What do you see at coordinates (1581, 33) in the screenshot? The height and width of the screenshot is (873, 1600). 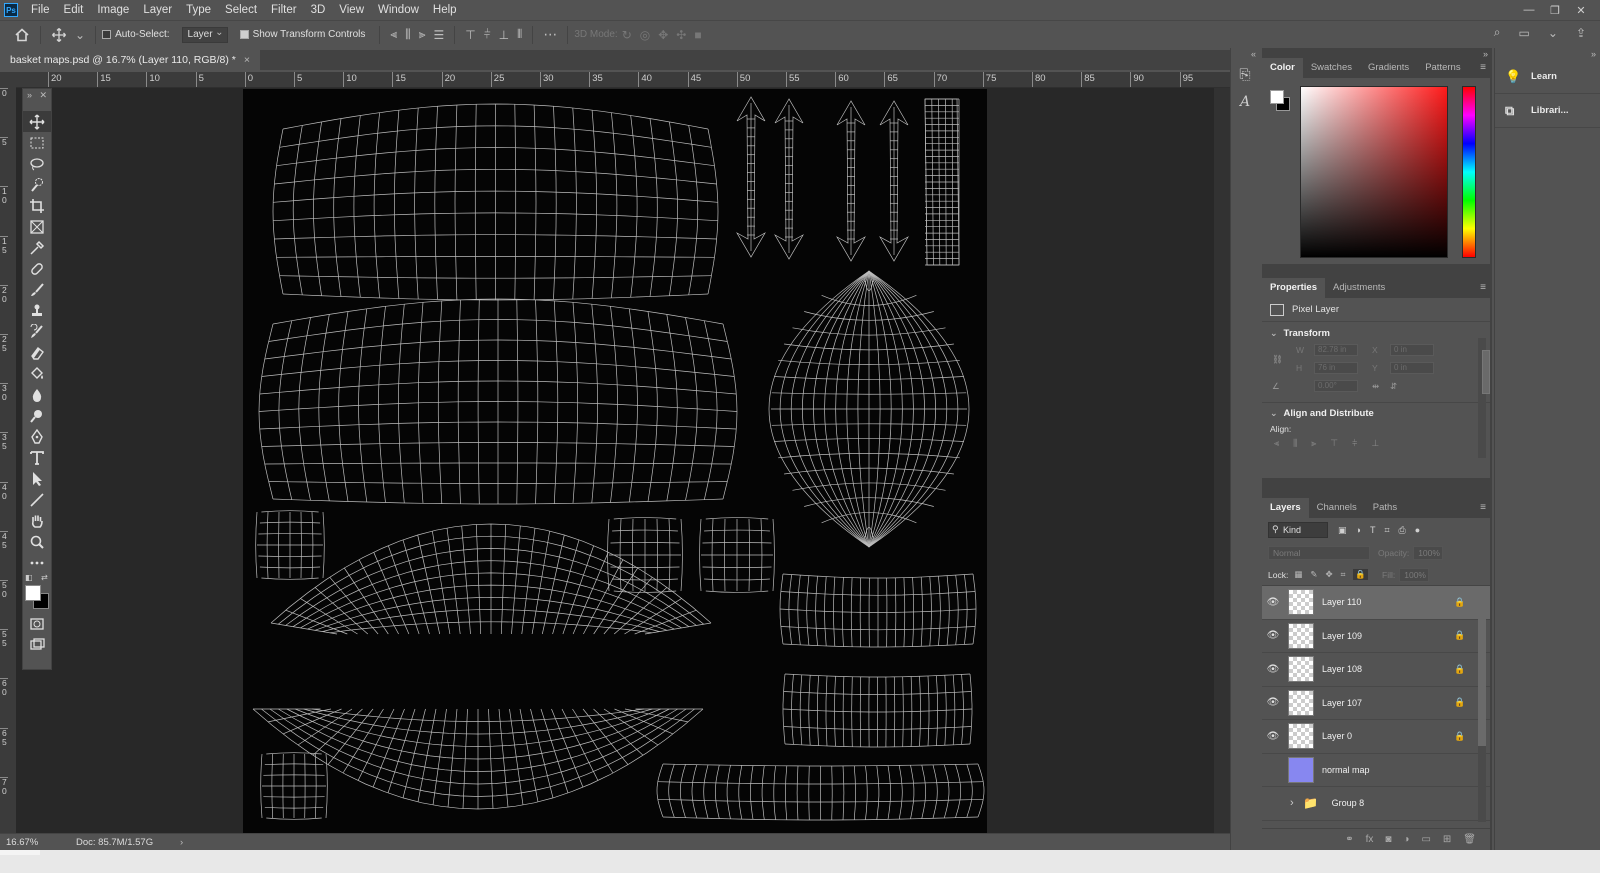 I see `share-icon: ⇪` at bounding box center [1581, 33].